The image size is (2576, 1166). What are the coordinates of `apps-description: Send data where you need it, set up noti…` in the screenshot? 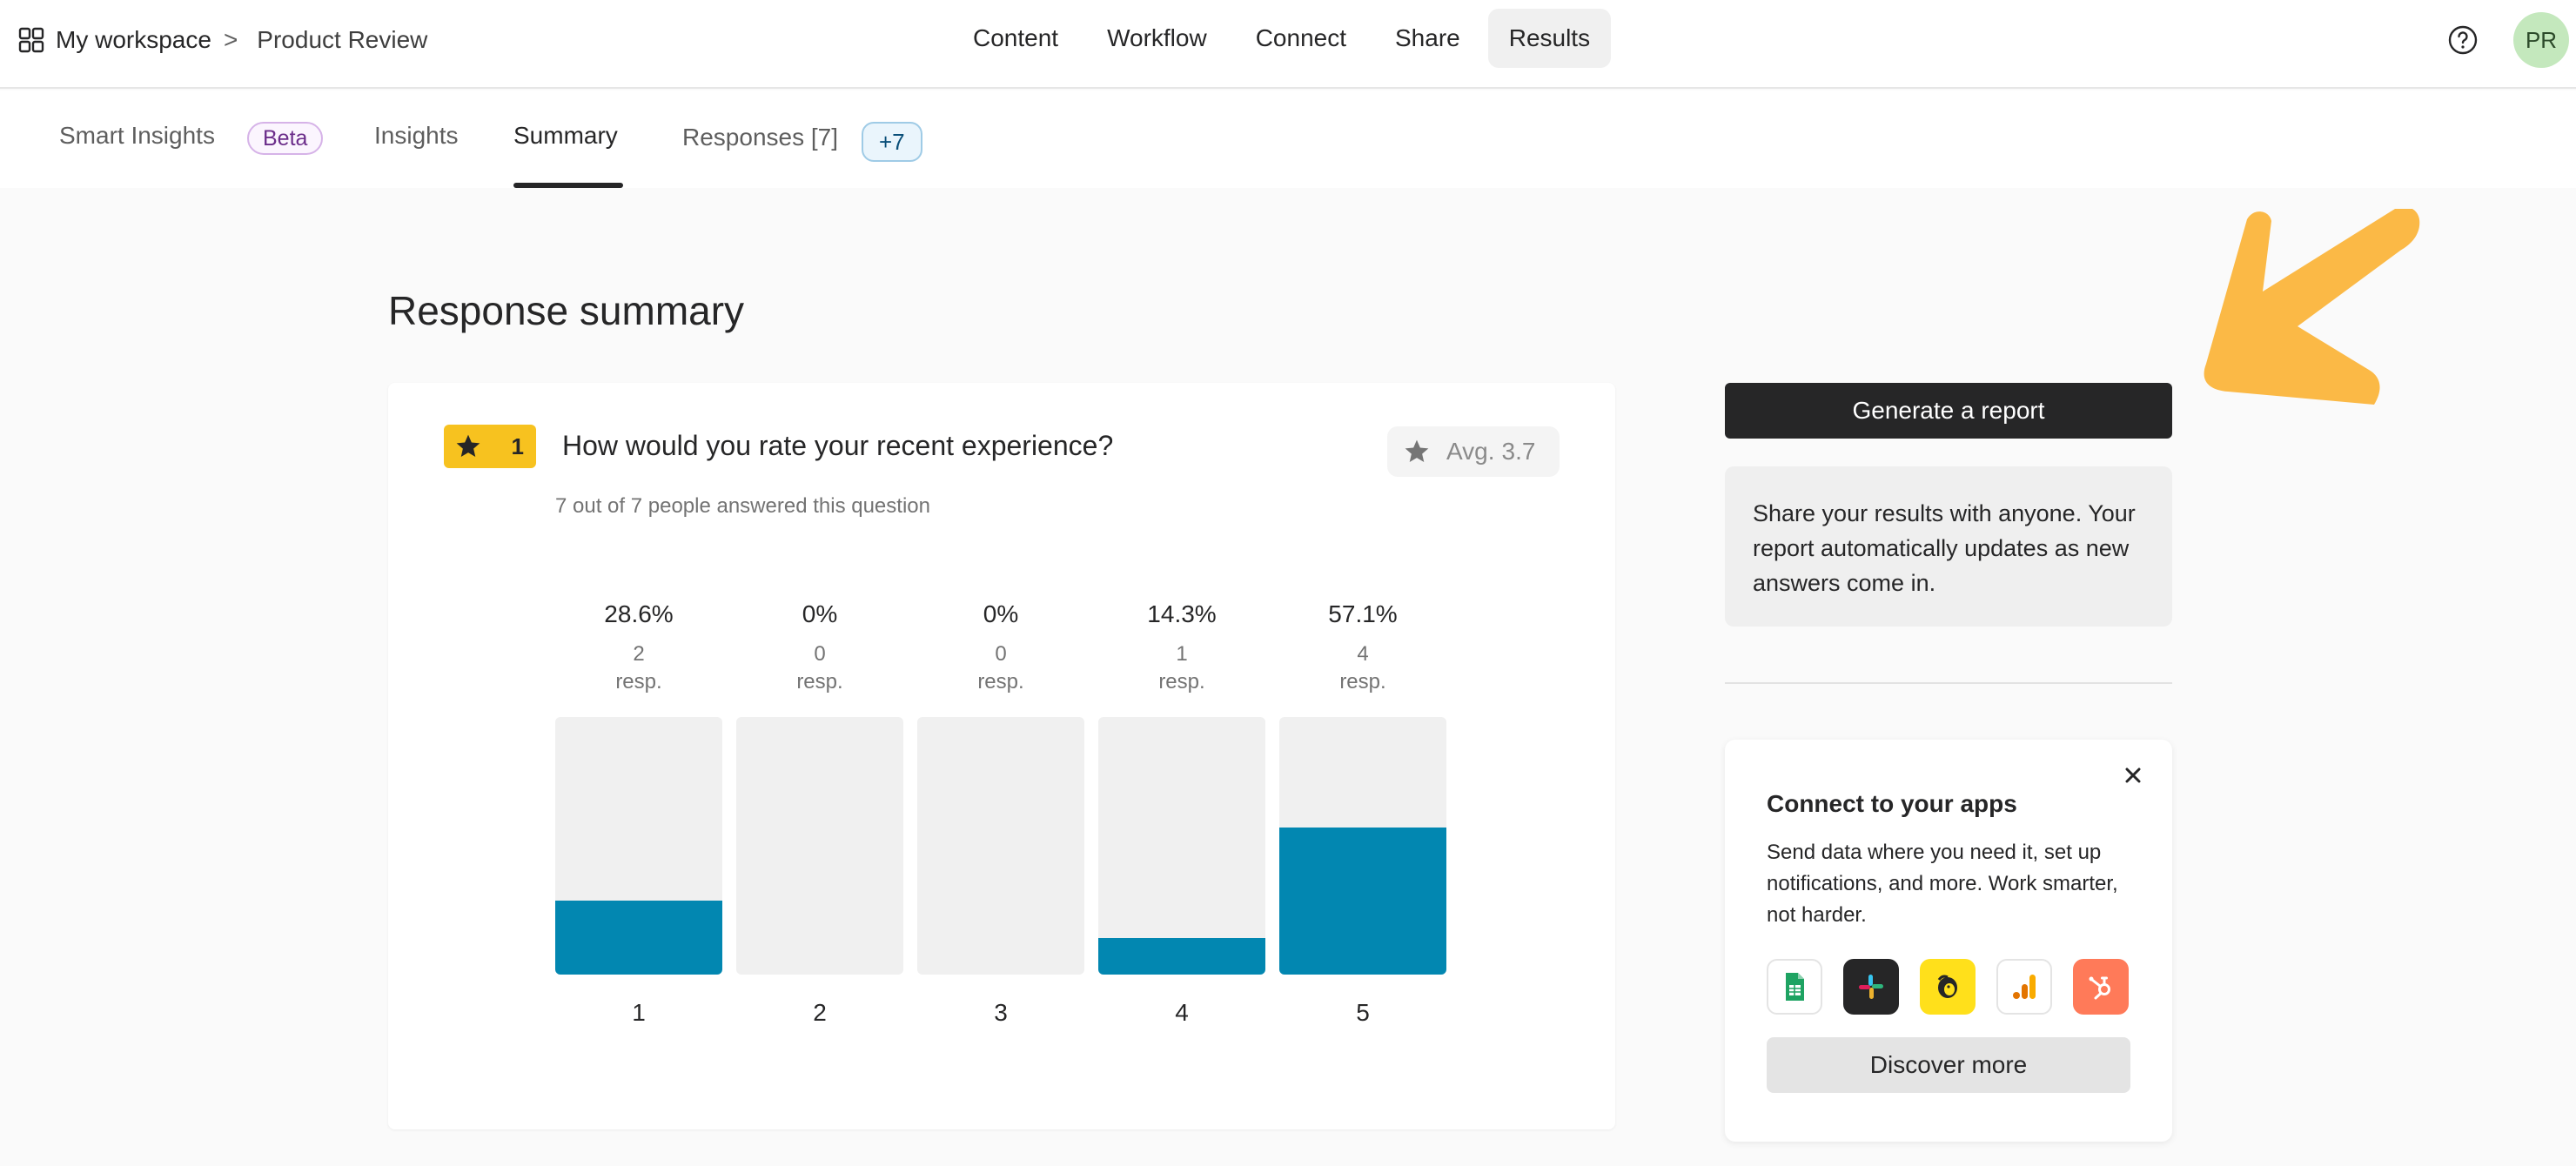 It's located at (1942, 884).